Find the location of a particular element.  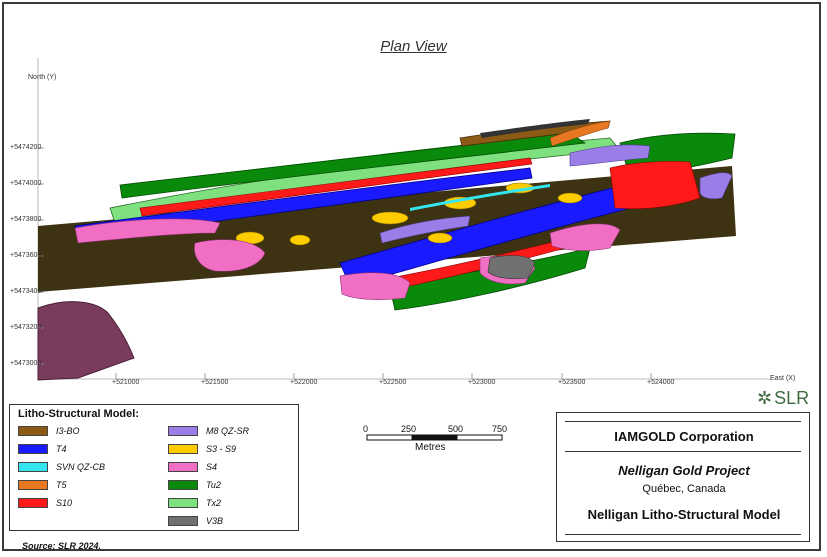

y-tick-label: +5474000 is located at coordinates (26, 183).